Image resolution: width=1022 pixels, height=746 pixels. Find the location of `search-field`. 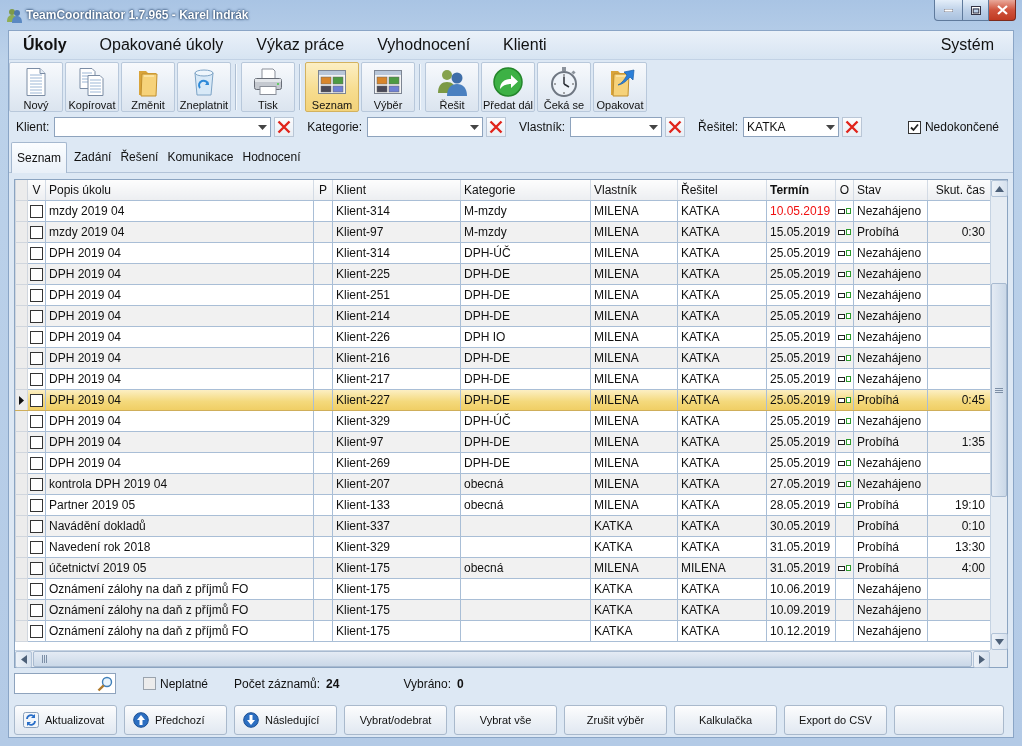

search-field is located at coordinates (65, 683).